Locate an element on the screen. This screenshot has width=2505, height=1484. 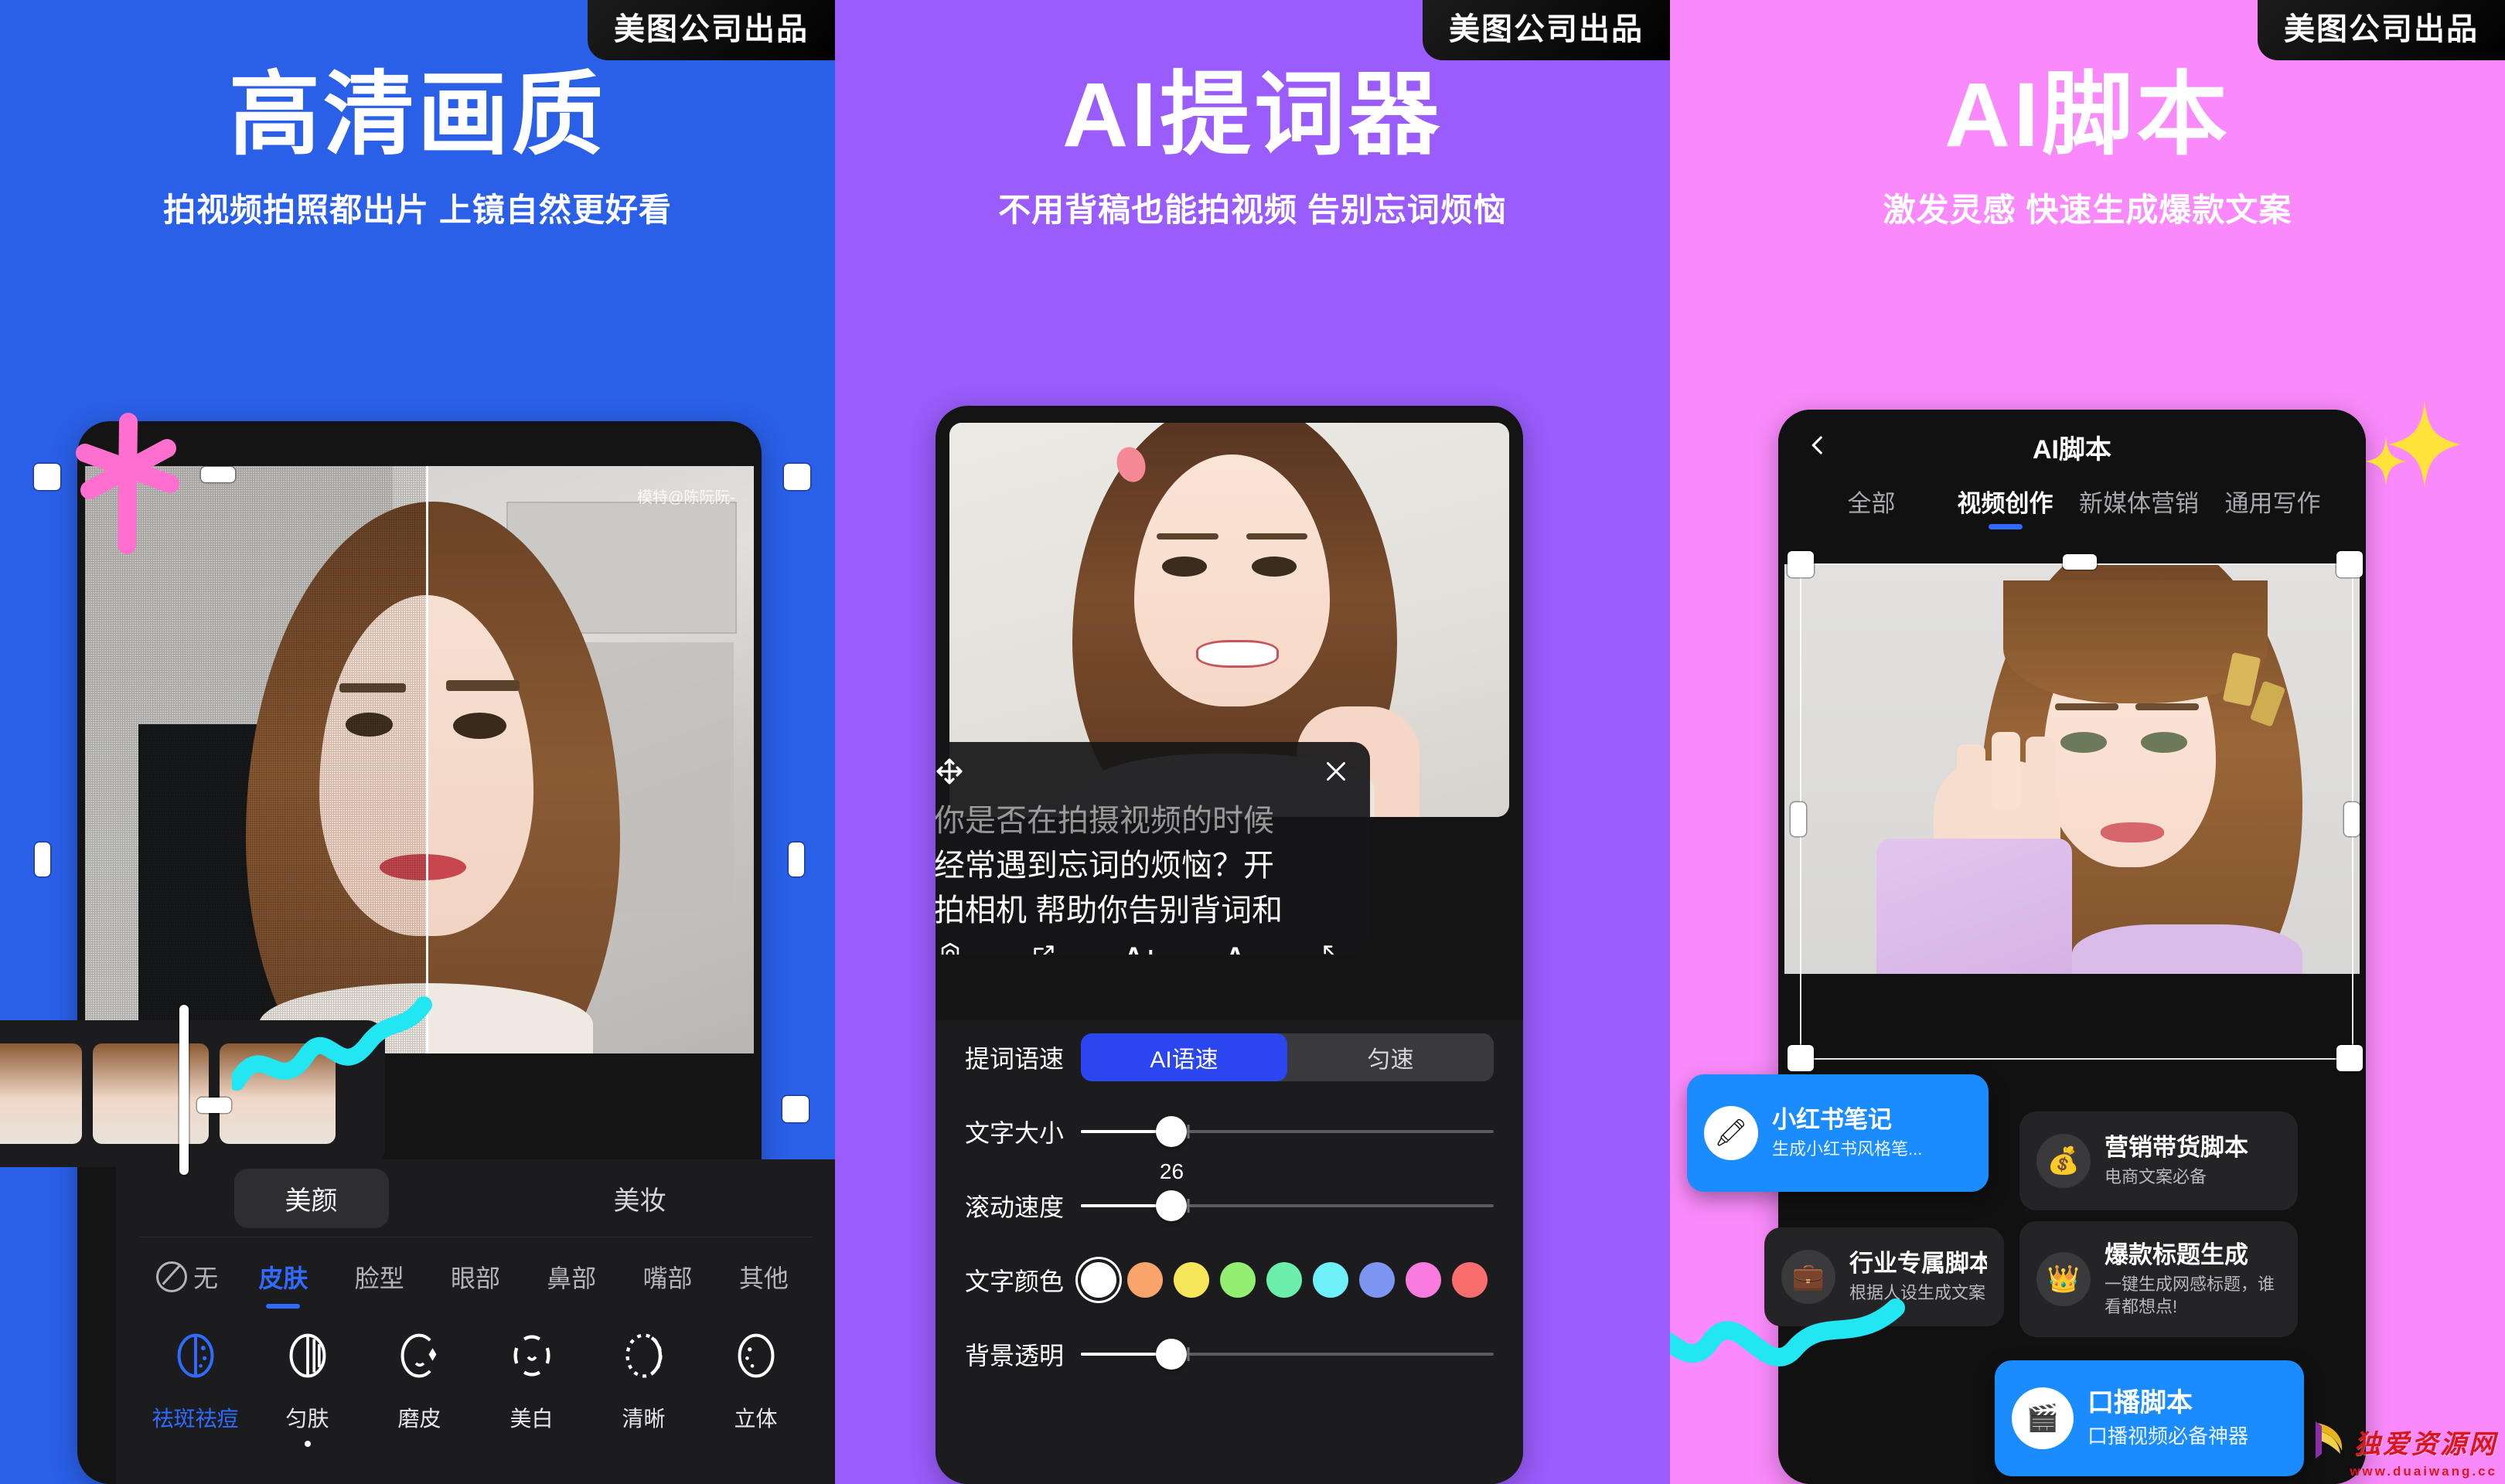
tab-all: 全部 is located at coordinates (1871, 506).